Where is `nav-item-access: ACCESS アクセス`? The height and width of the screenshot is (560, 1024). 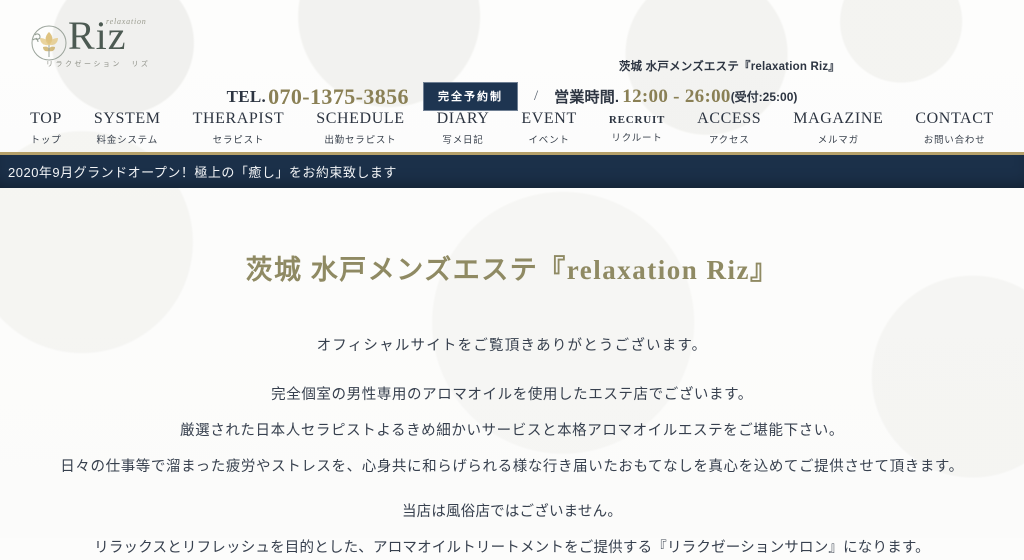 nav-item-access: ACCESS アクセス is located at coordinates (729, 128).